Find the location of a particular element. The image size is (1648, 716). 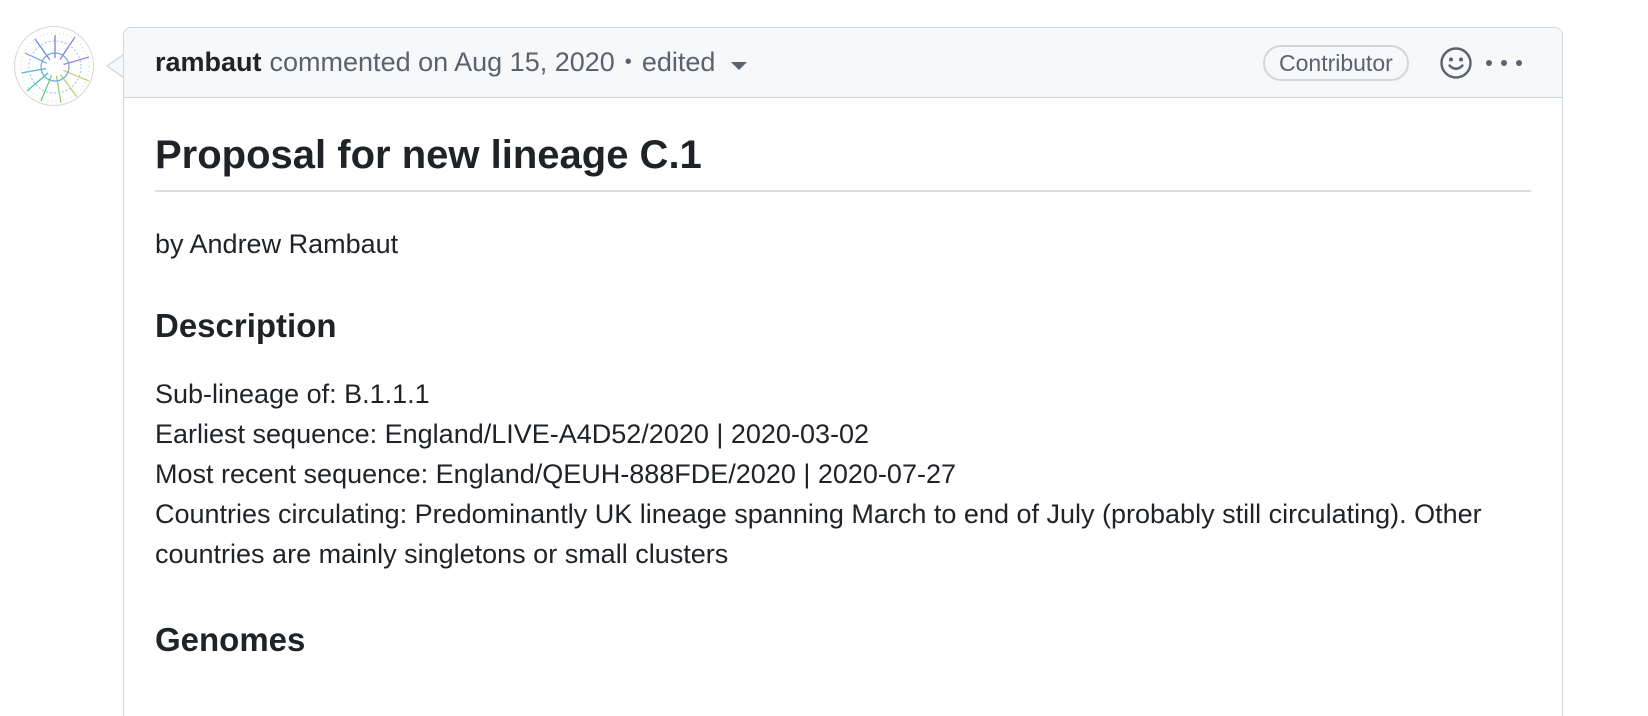

contributor-badge: Contributor is located at coordinates (1336, 63).